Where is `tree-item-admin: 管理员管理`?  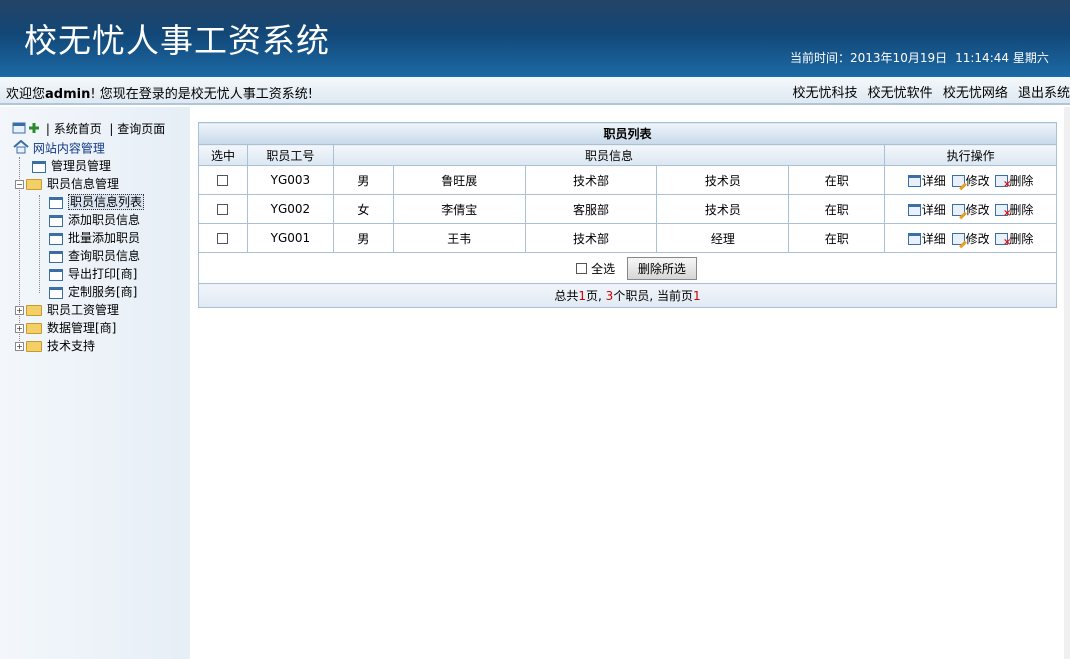 tree-item-admin: 管理员管理 is located at coordinates (71, 166).